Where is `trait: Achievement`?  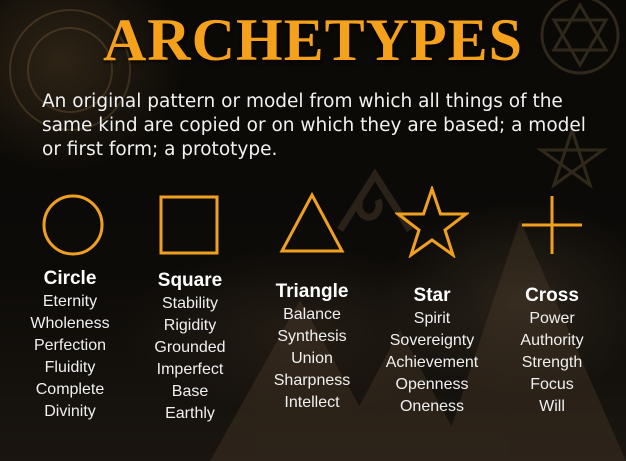
trait: Achievement is located at coordinates (432, 362).